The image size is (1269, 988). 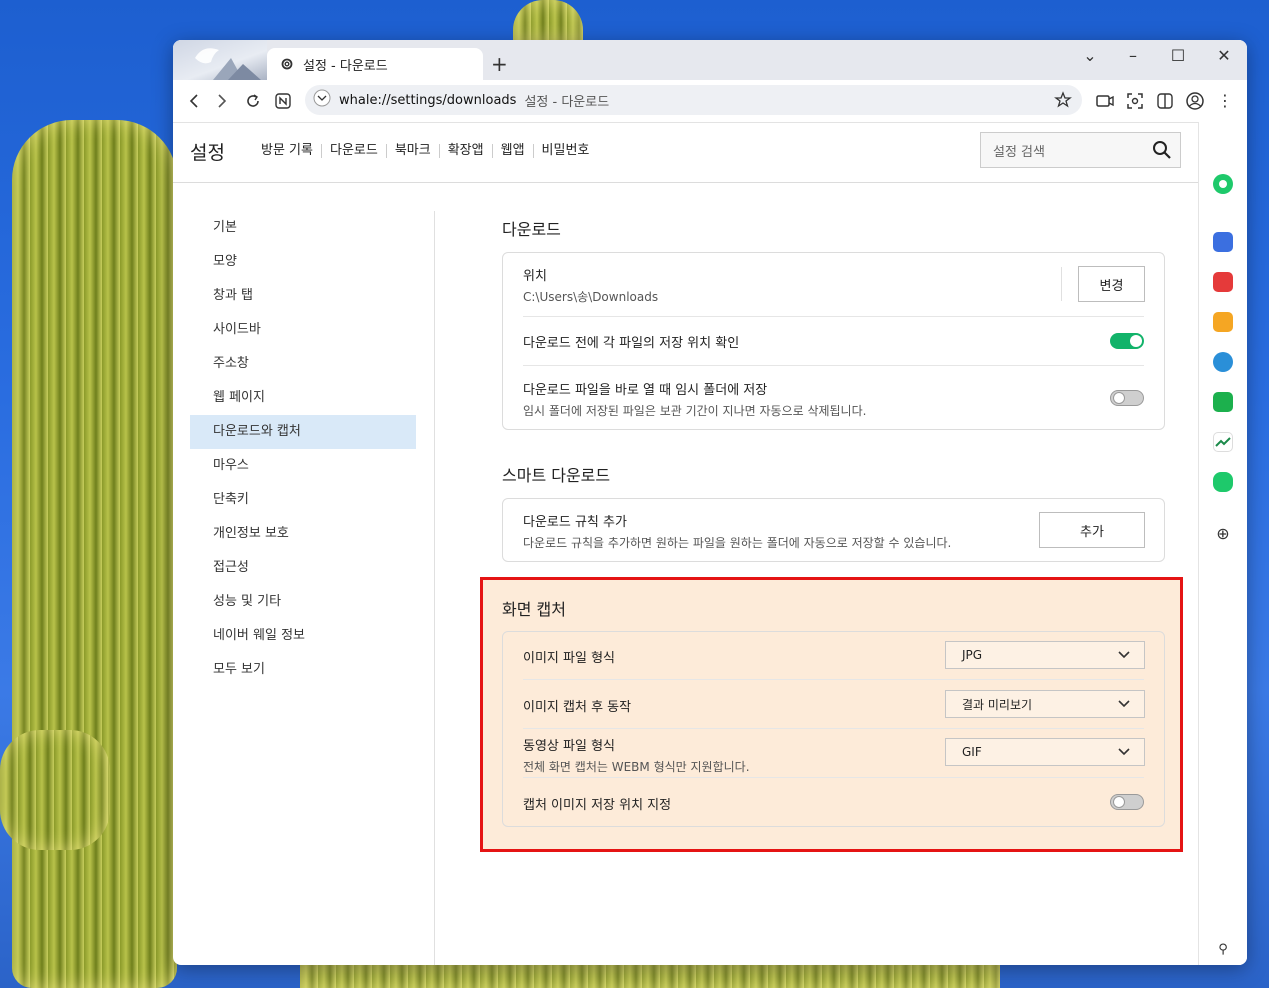 What do you see at coordinates (1162, 152) in the screenshot?
I see `search-icon` at bounding box center [1162, 152].